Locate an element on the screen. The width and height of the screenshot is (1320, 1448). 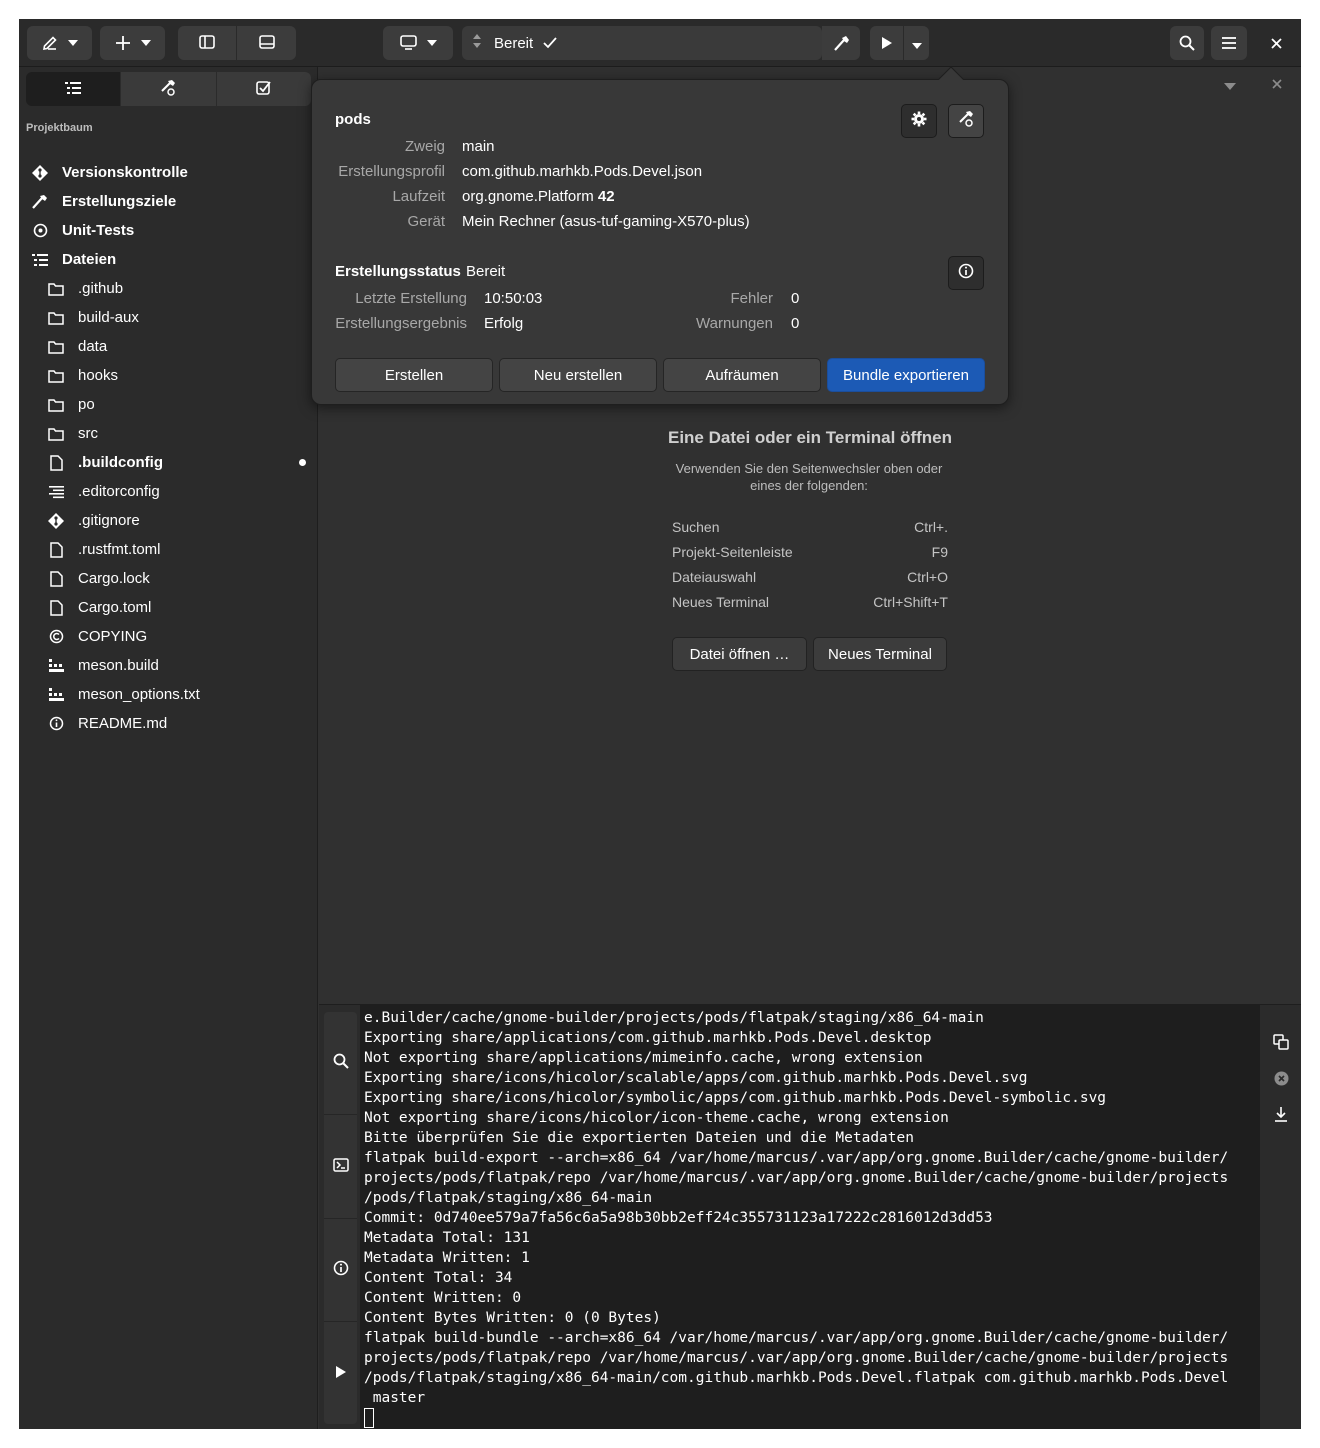
save-log-button is located at coordinates (1281, 1116).